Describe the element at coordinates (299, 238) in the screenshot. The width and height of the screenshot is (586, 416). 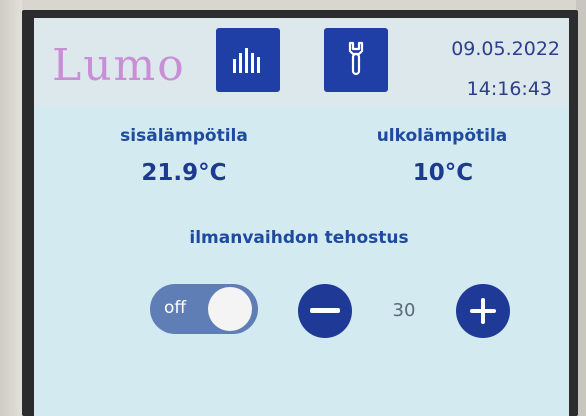
I see `ventilation-boost-label: ilmanvaihdon tehostus` at that location.